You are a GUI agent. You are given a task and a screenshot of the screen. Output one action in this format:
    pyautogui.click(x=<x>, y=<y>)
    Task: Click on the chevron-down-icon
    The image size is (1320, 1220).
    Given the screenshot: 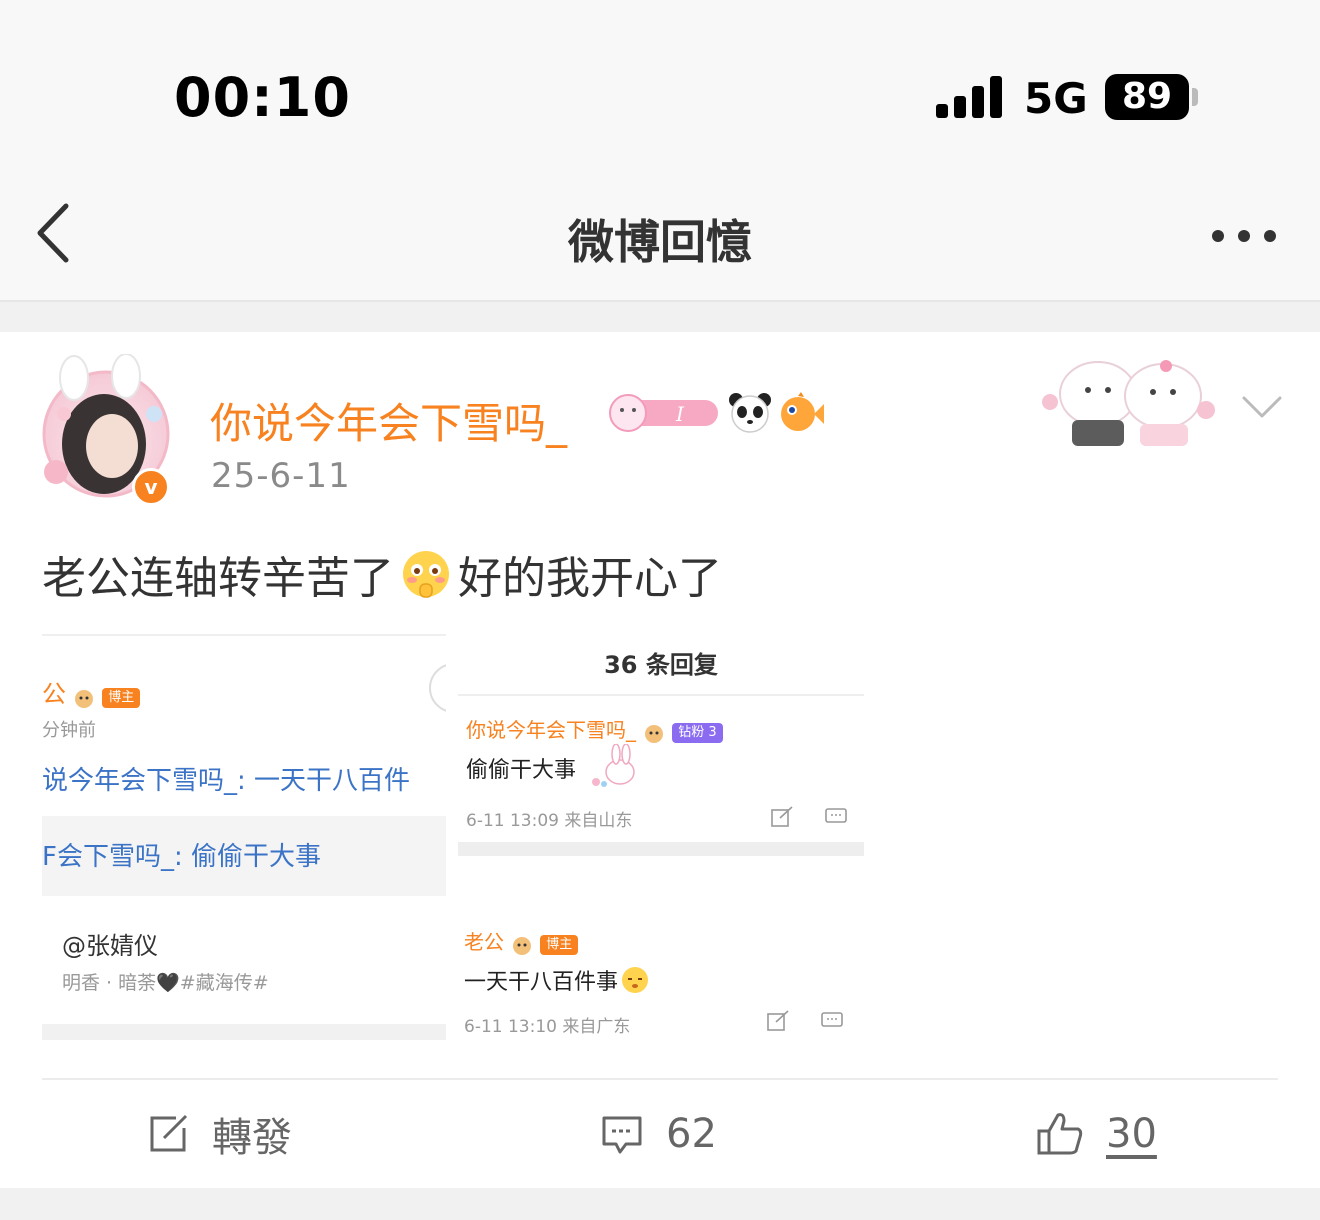 What is the action you would take?
    pyautogui.click(x=1262, y=407)
    